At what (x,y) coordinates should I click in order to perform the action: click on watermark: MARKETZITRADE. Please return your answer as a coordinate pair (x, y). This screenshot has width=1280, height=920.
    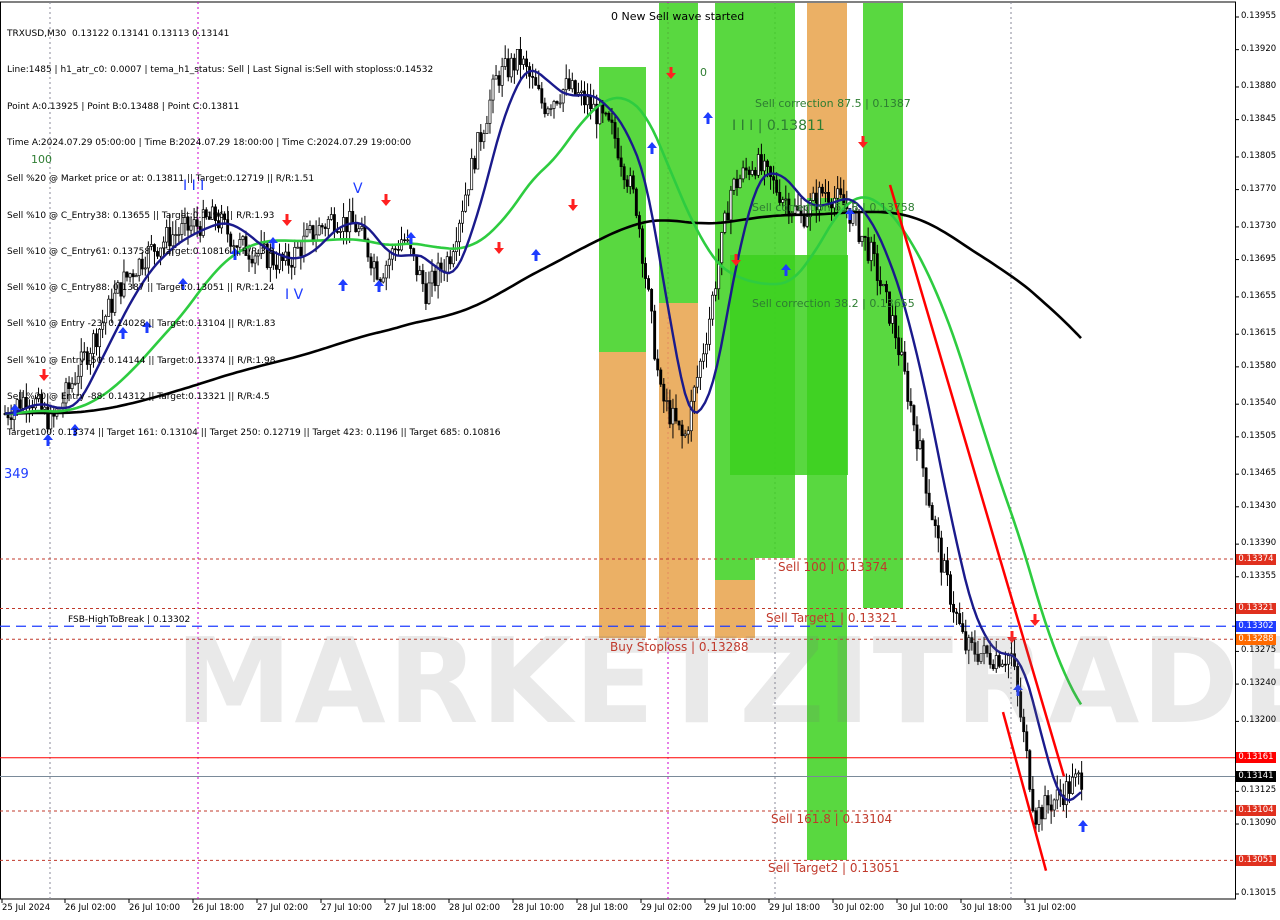
    Looking at the image, I should click on (727, 681).